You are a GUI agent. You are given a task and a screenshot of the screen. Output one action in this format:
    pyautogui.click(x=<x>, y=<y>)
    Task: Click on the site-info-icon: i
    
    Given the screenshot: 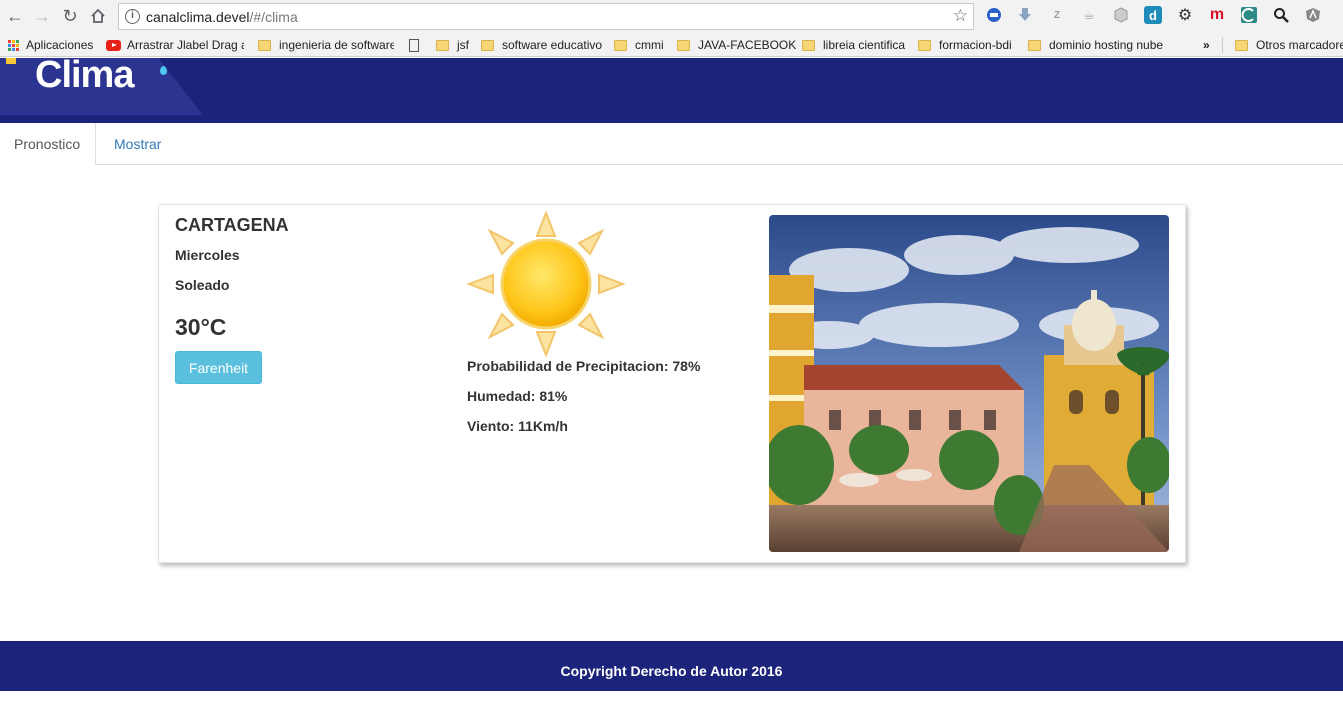 What is the action you would take?
    pyautogui.click(x=132, y=16)
    